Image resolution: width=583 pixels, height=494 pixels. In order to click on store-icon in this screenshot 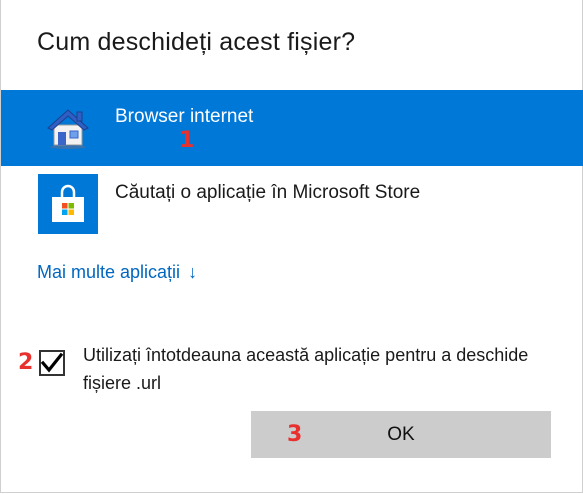, I will do `click(68, 204)`.